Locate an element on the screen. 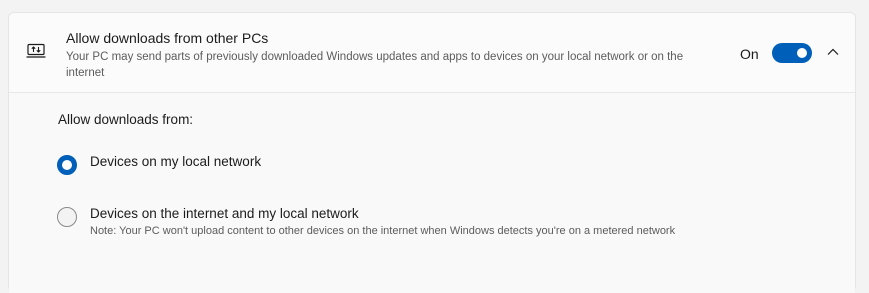 The image size is (869, 293). radio-internet-and-local is located at coordinates (67, 217).